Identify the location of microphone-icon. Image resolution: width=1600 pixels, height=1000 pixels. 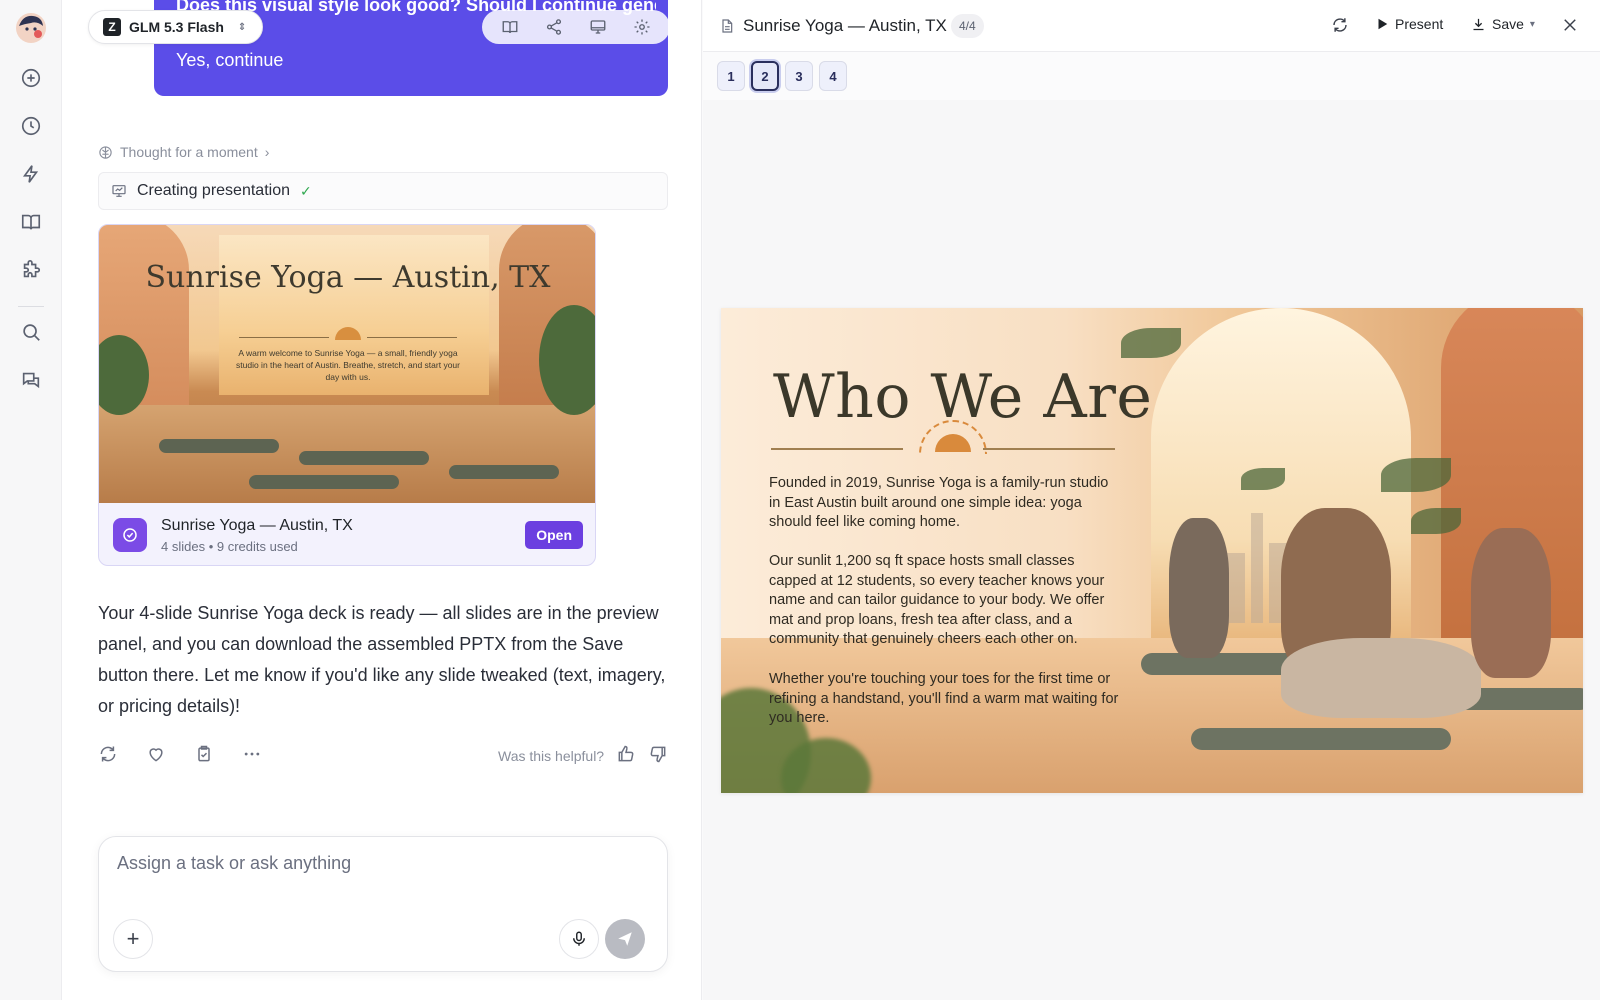
(579, 938).